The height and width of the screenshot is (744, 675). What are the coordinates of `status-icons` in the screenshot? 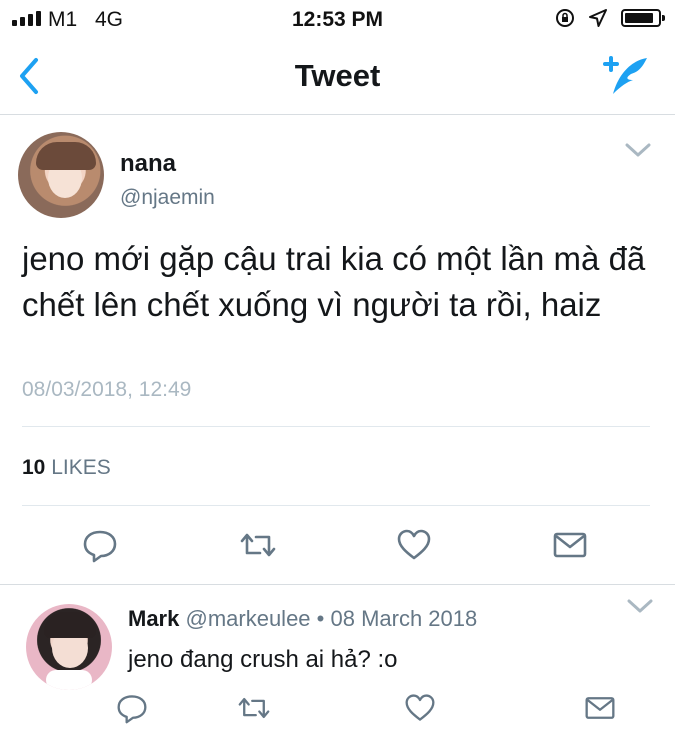 It's located at (610, 18).